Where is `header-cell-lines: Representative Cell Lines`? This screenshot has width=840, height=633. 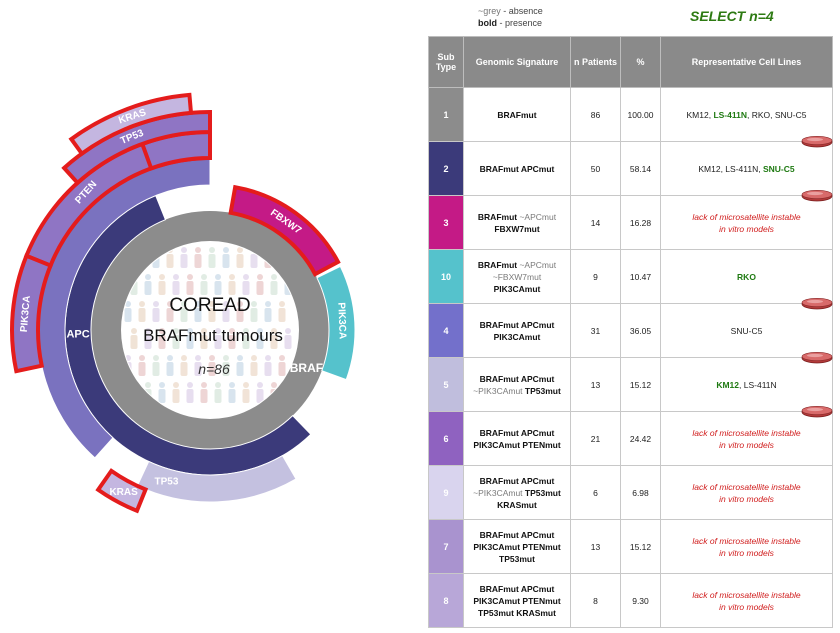 header-cell-lines: Representative Cell Lines is located at coordinates (746, 62).